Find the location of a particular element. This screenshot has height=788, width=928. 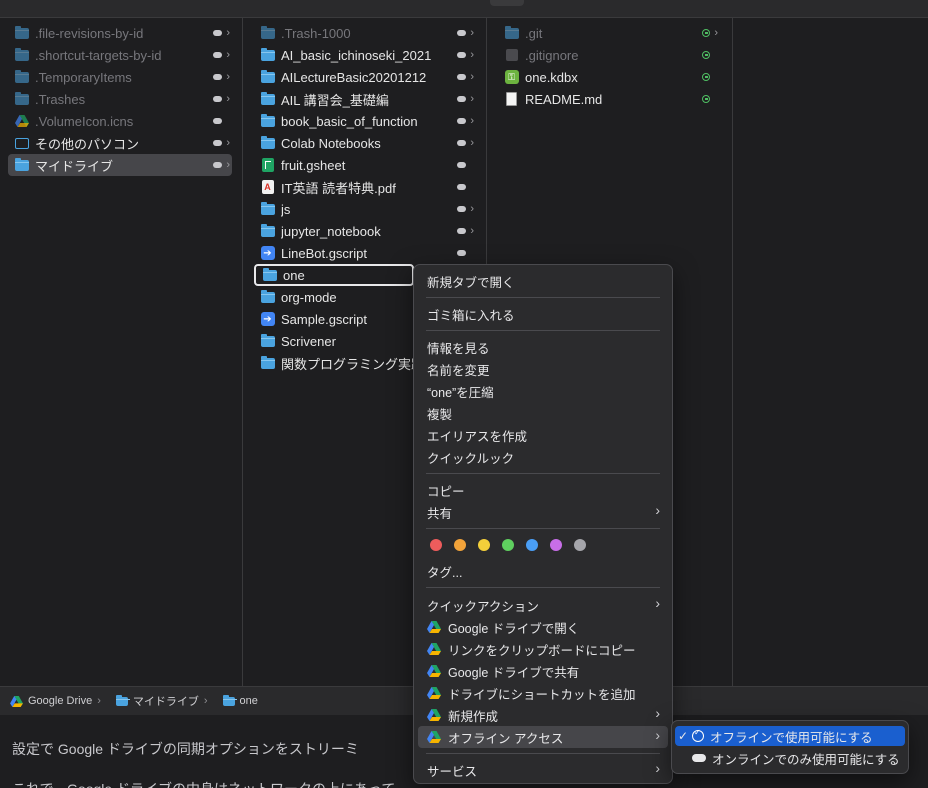

tag-yellow is located at coordinates (484, 545).